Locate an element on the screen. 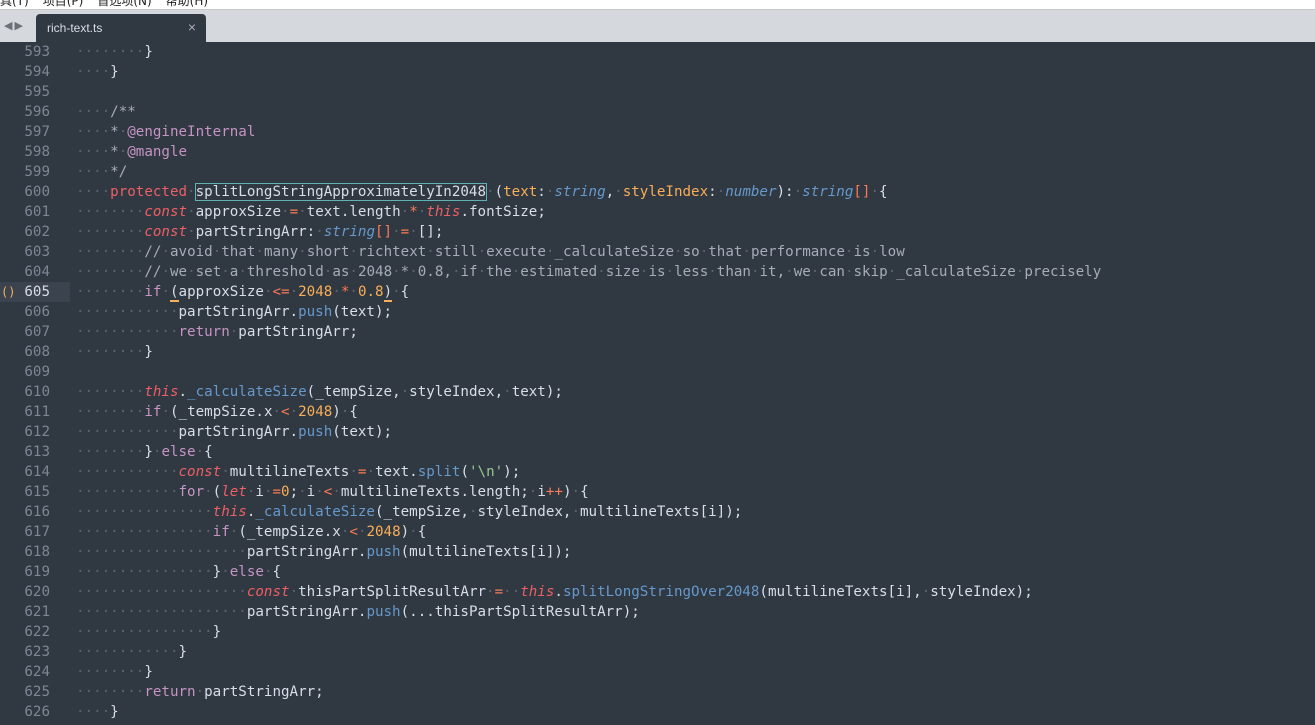 This screenshot has height=725, width=1315. line-number-row: 607 is located at coordinates (35, 332).